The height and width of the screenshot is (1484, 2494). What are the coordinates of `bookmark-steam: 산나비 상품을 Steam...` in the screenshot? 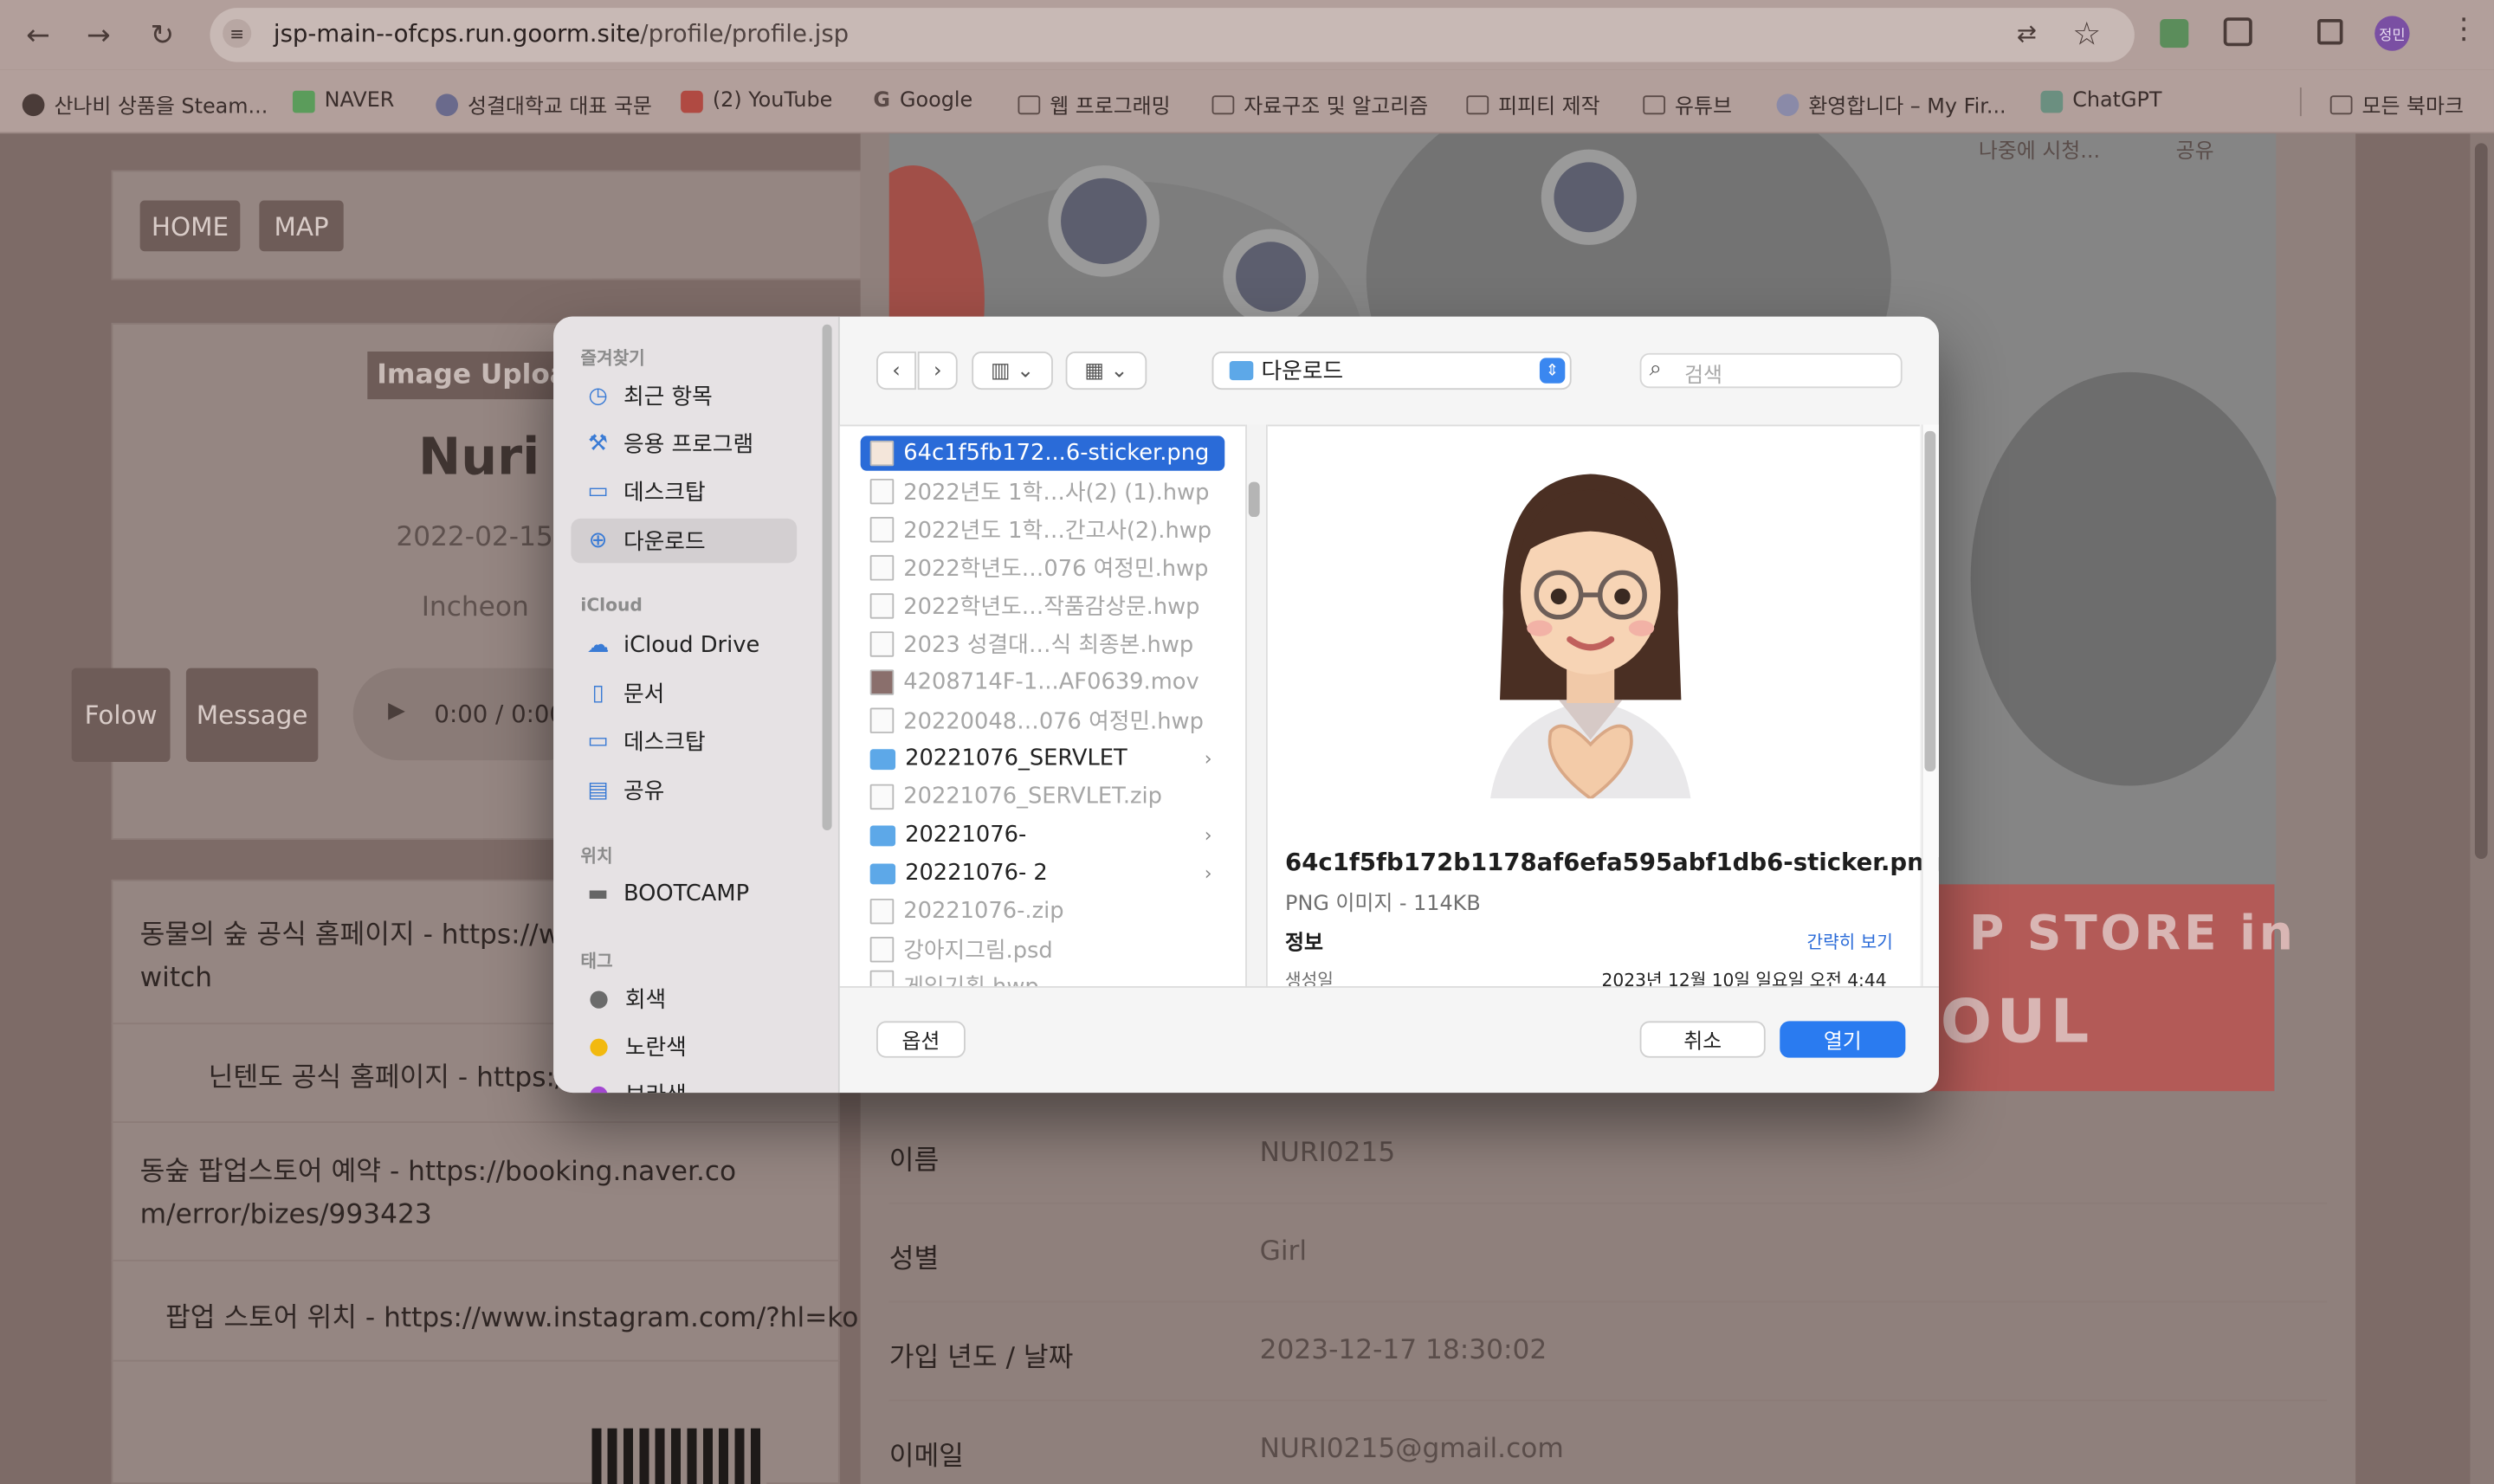 It's located at (145, 104).